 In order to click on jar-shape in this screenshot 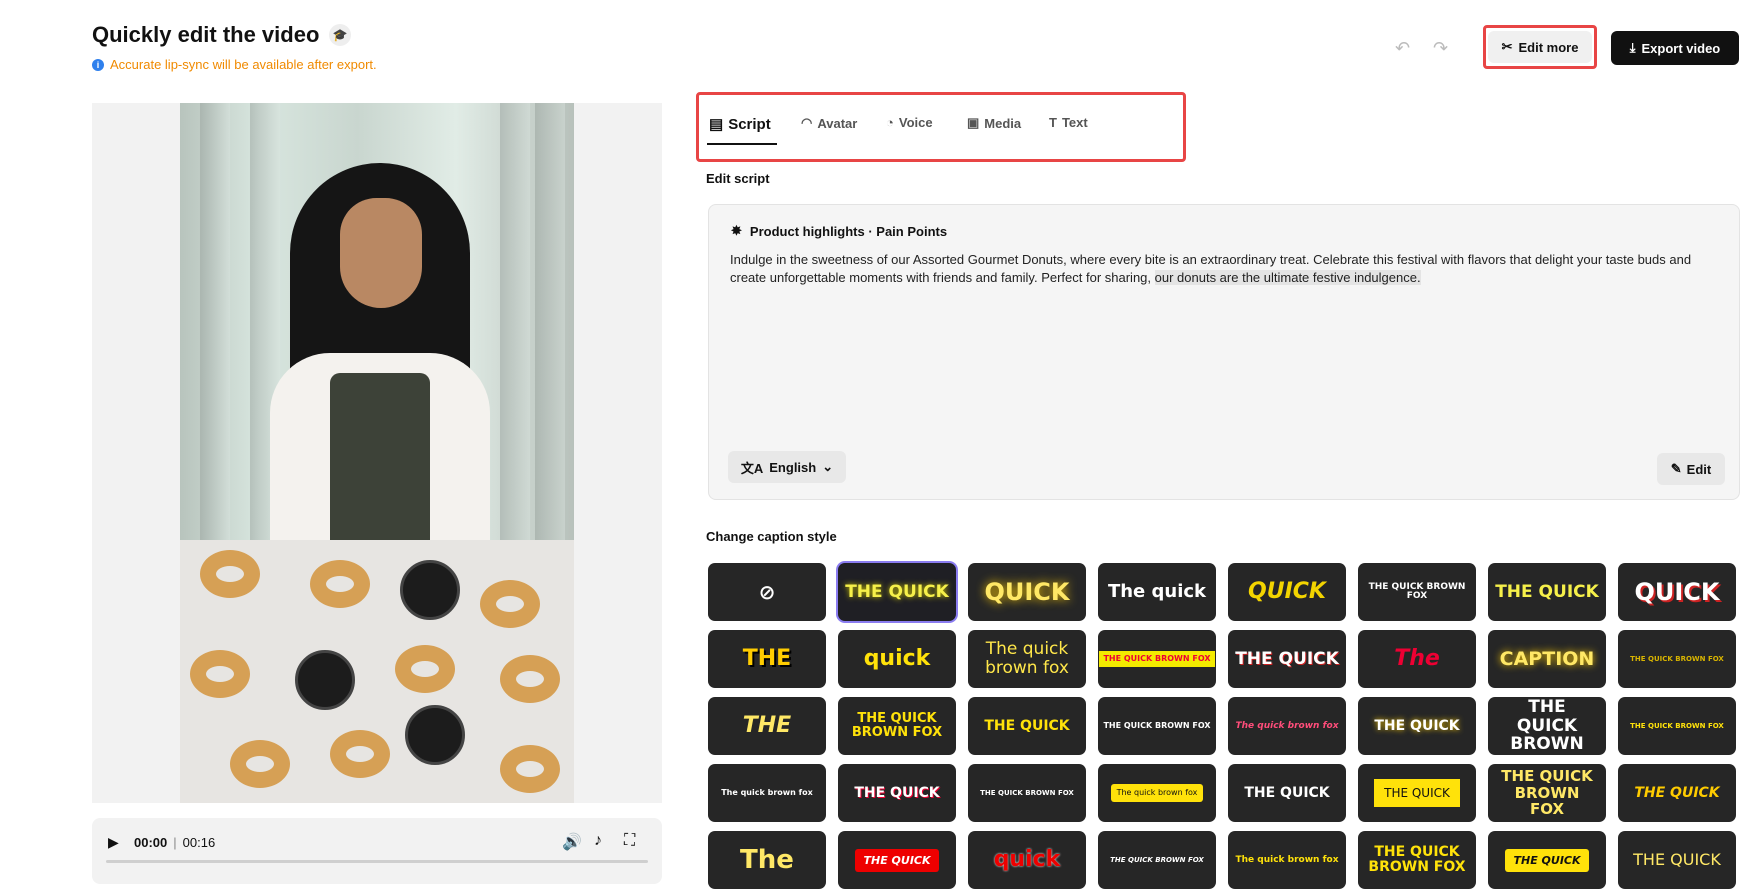, I will do `click(430, 590)`.